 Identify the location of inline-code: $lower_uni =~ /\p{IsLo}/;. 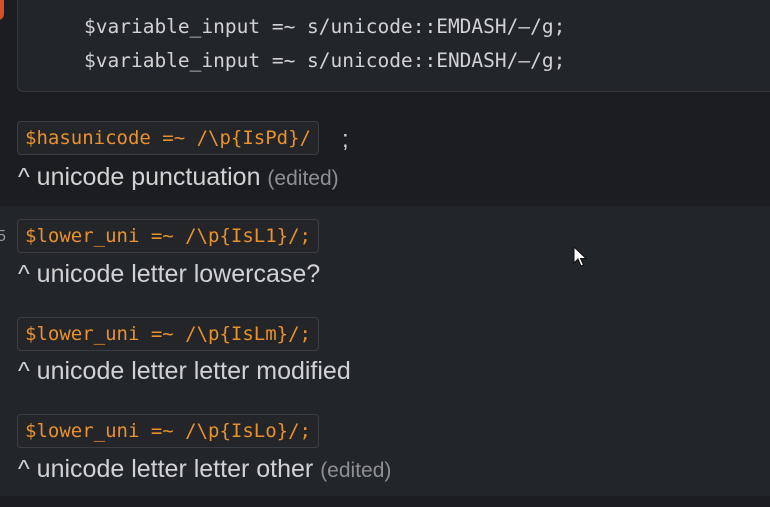
(168, 431).